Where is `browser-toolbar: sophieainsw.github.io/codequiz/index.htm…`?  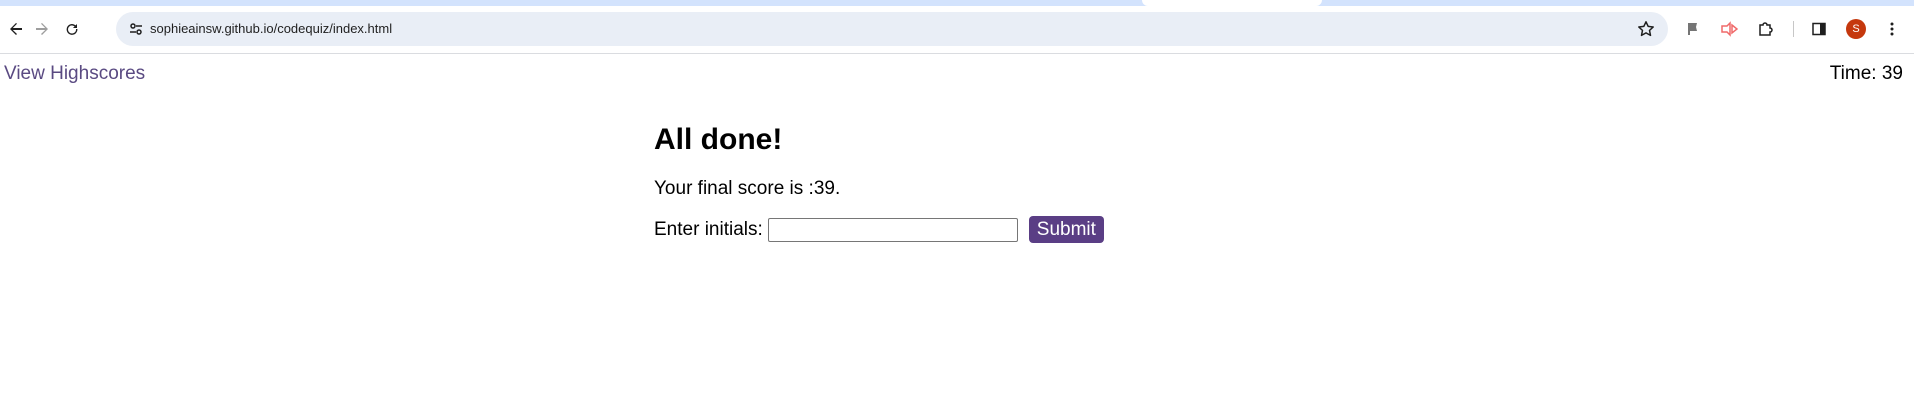 browser-toolbar: sophieainsw.github.io/codequiz/index.htm… is located at coordinates (957, 29).